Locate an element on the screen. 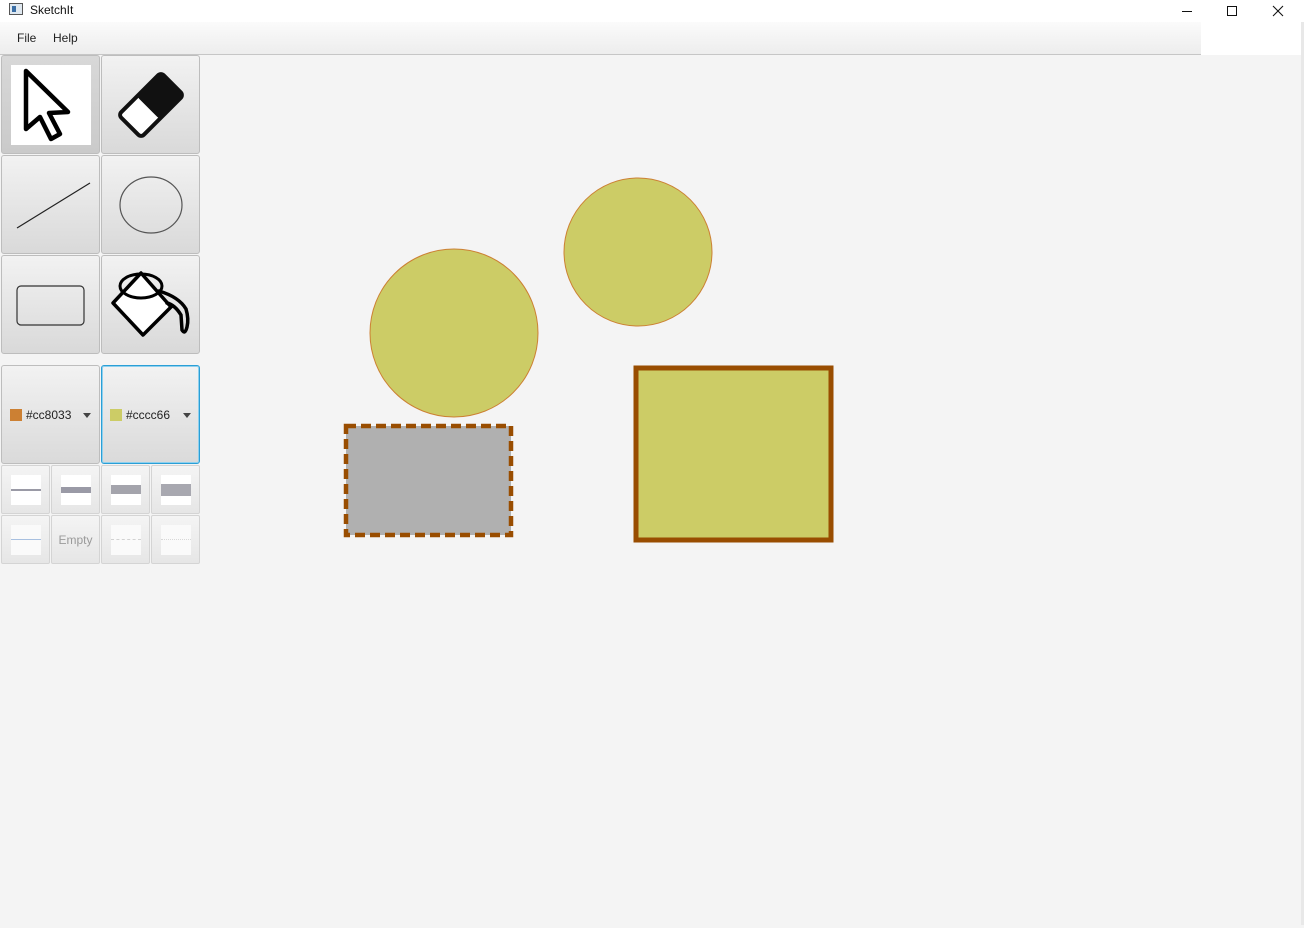 This screenshot has width=1304, height=928. dotted-line-icon is located at coordinates (175, 539).